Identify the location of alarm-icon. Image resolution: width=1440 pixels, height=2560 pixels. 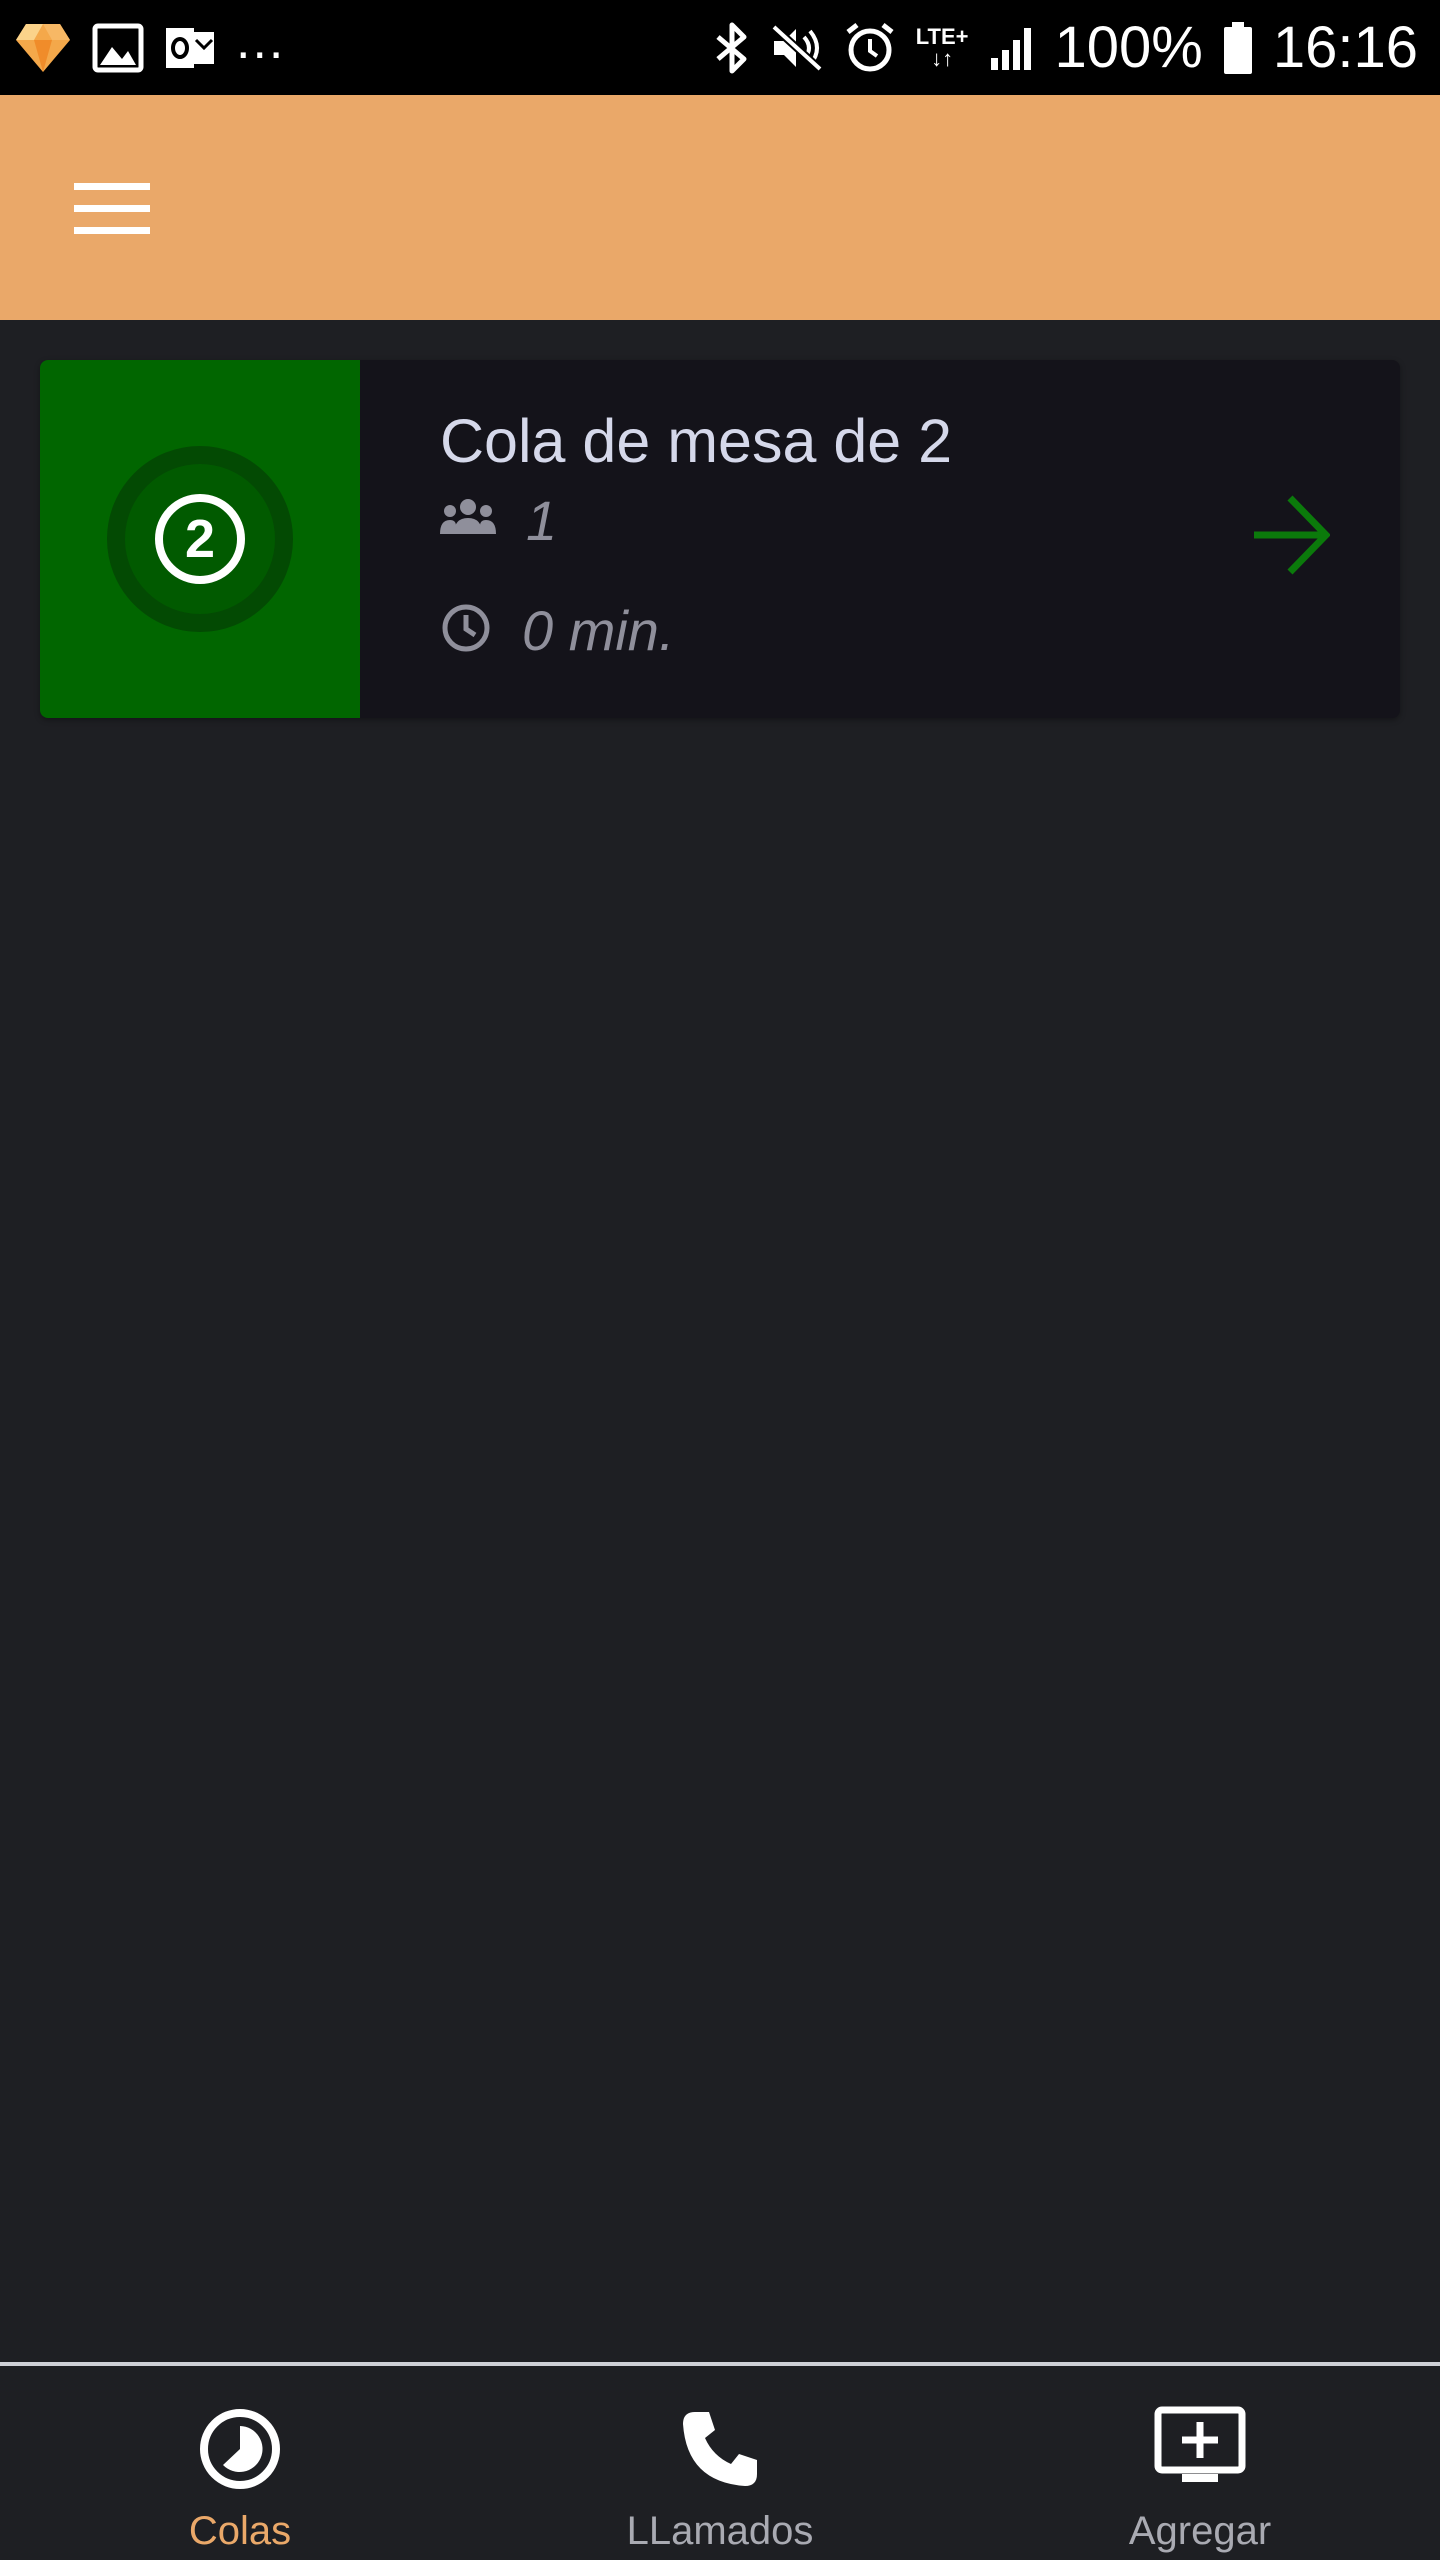
(870, 48).